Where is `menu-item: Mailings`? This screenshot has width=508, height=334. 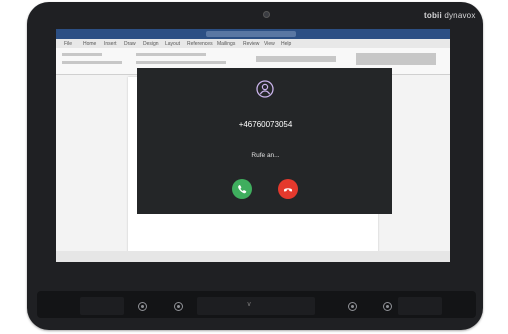
menu-item: Mailings is located at coordinates (226, 44).